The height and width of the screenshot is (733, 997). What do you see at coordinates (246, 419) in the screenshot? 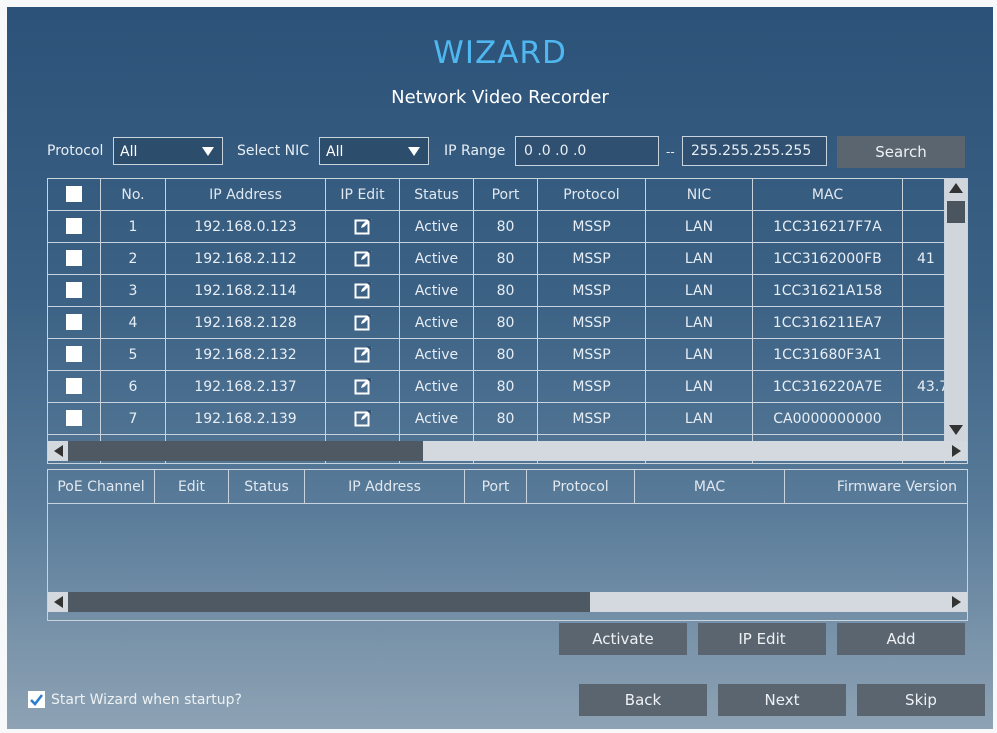
I see `cell-ip: 192.168.2.139` at bounding box center [246, 419].